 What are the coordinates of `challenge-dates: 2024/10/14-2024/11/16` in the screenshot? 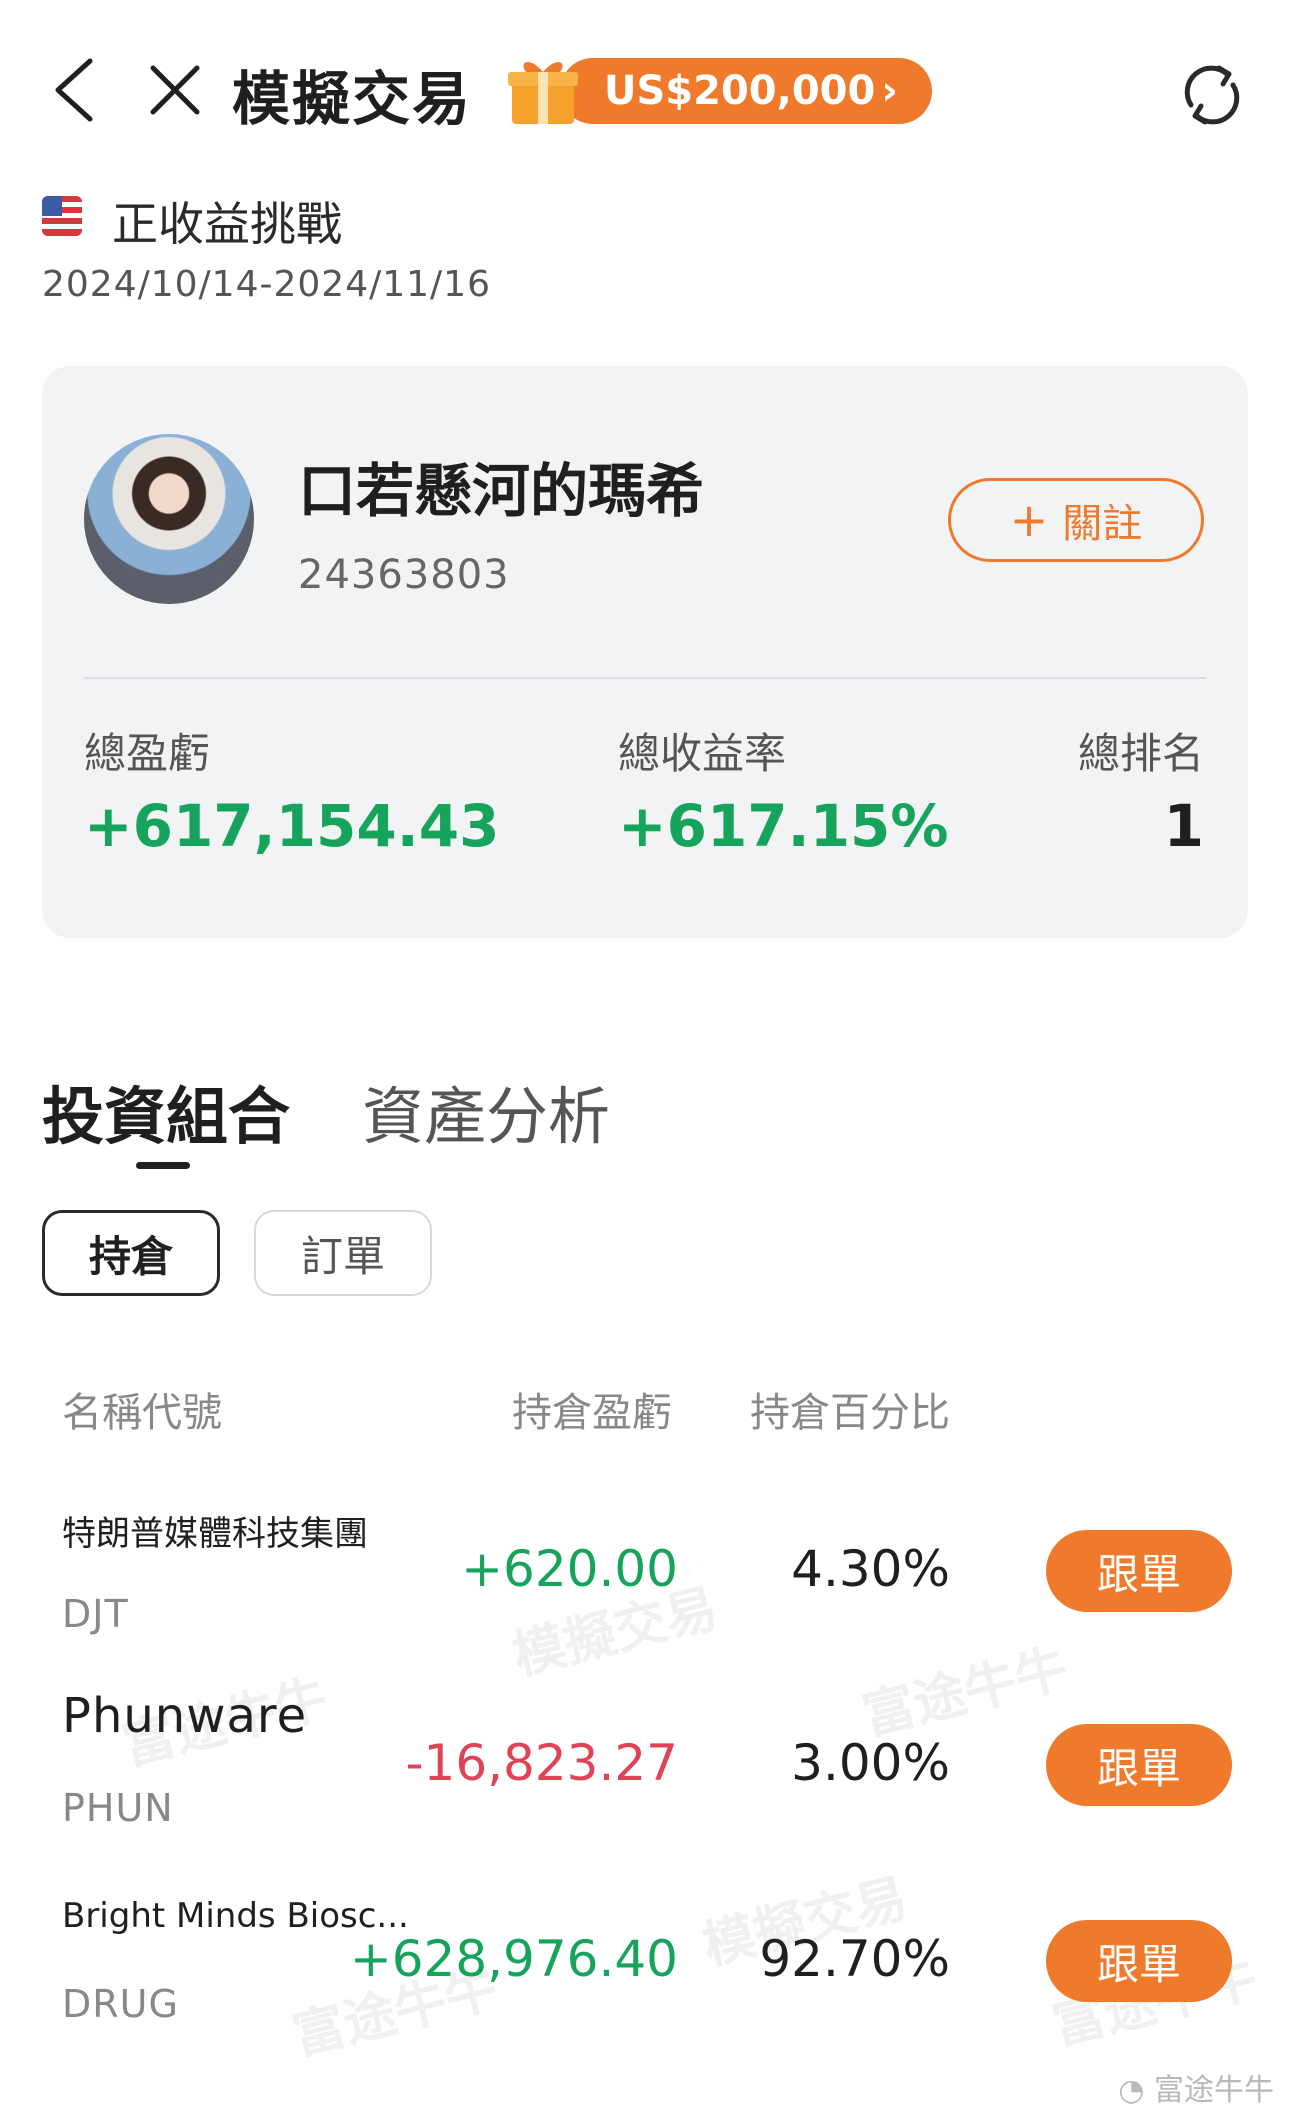 It's located at (266, 284).